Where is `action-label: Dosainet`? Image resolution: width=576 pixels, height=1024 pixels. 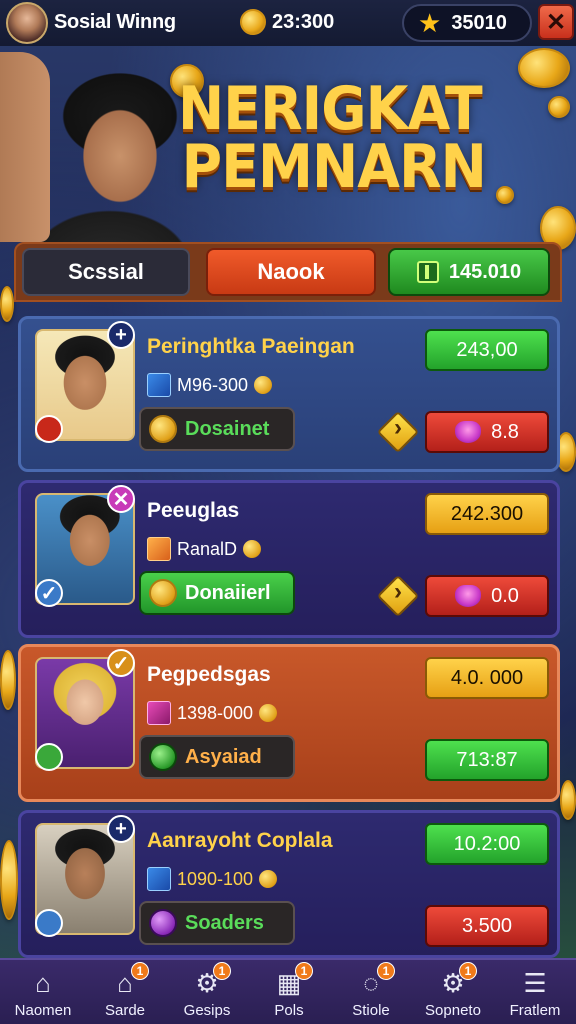
action-label: Dosainet is located at coordinates (227, 428).